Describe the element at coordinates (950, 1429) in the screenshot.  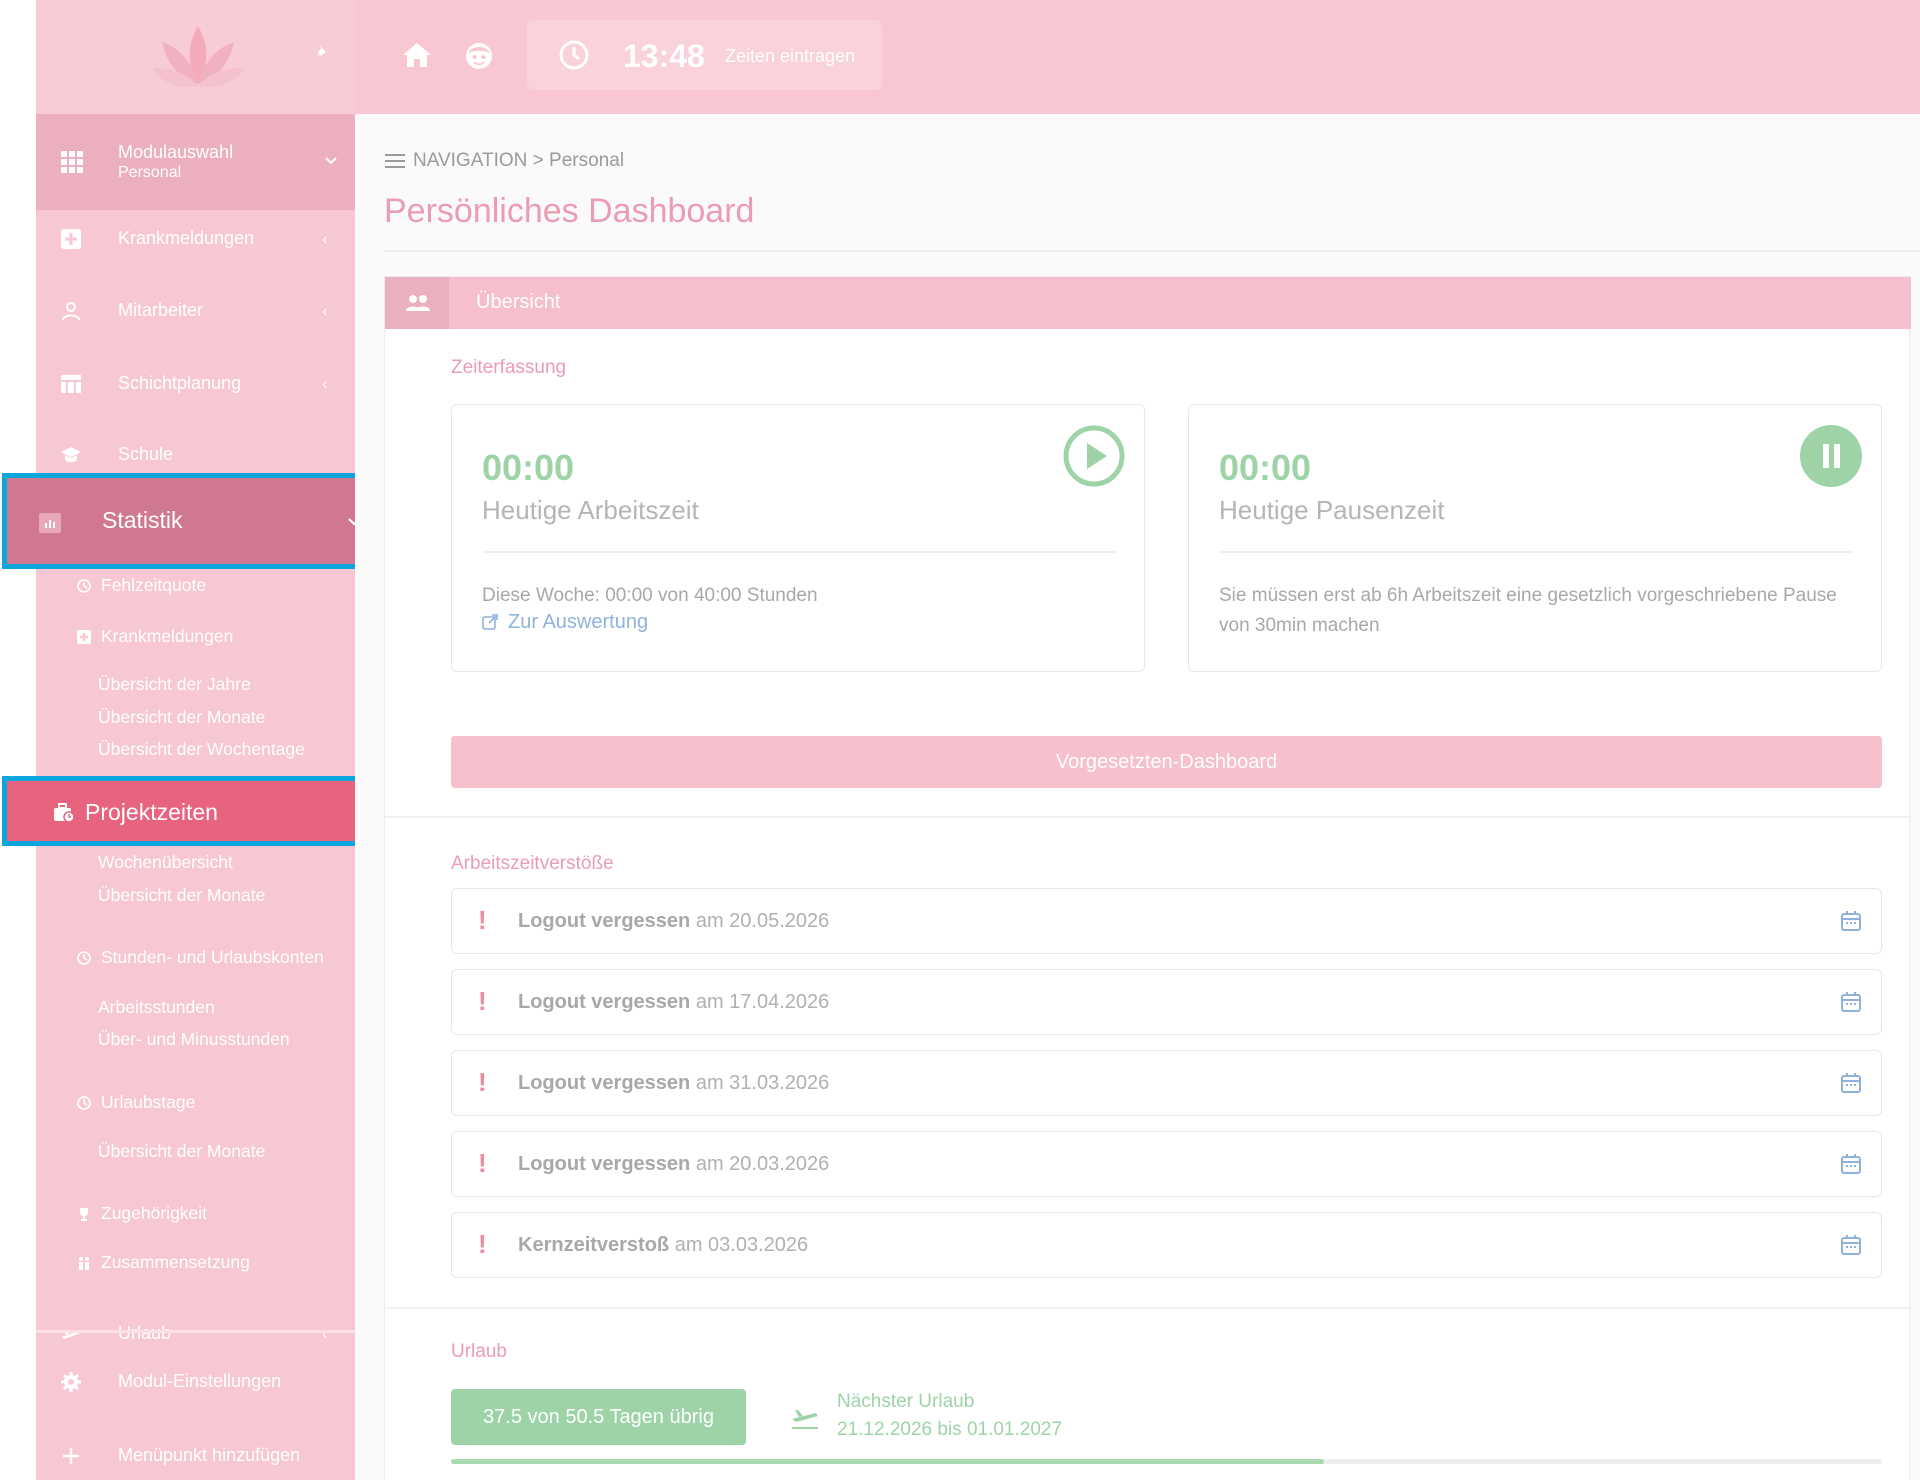
I see `next-vacation-dates: 21.12.2026 bis 01.01.2027` at that location.